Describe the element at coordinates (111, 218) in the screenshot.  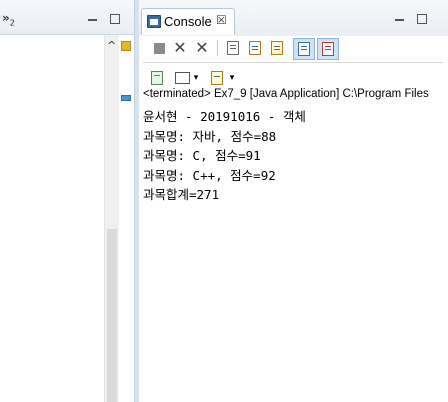
I see `vertical-scrollbar: ^` at that location.